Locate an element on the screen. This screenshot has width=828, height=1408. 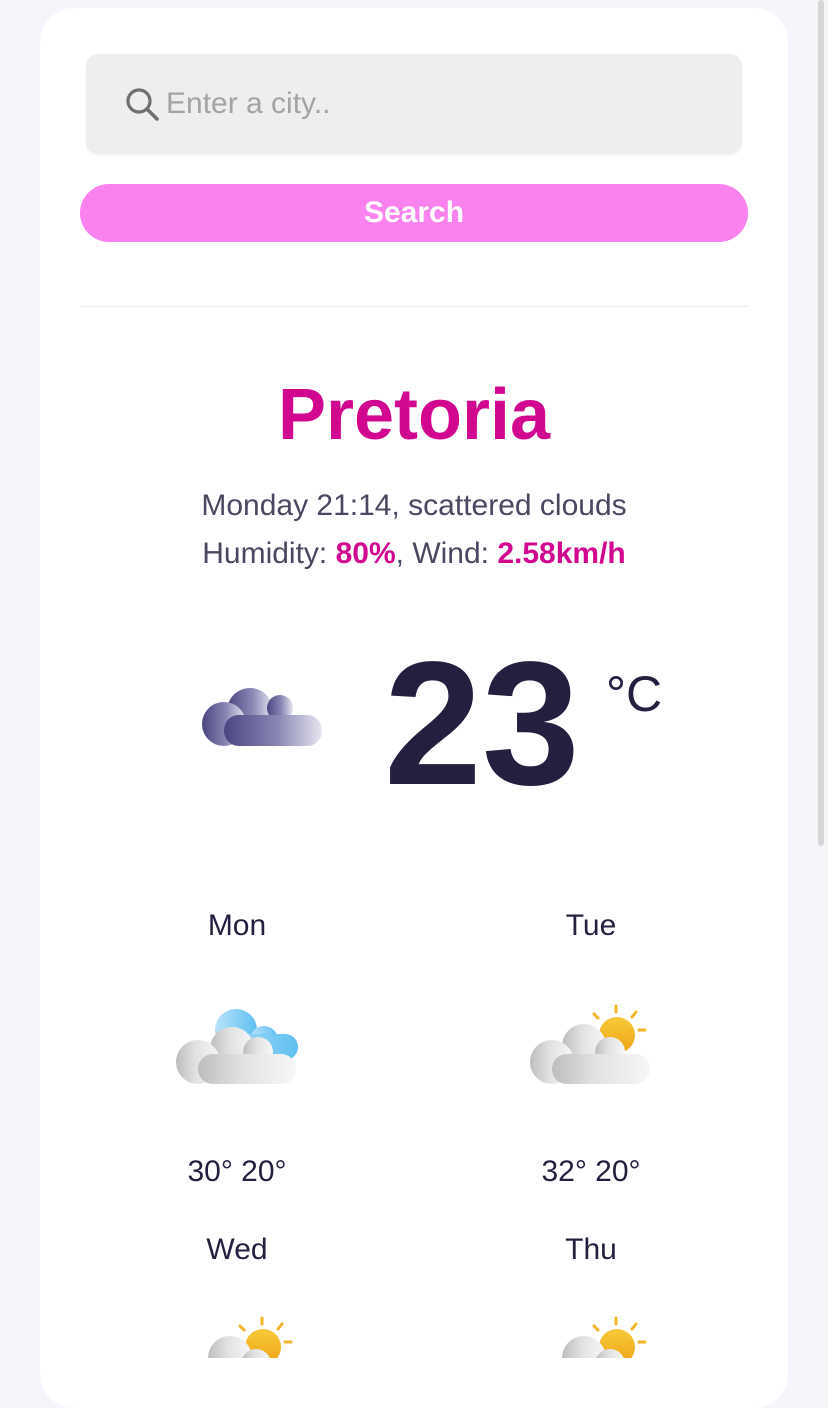
forecast-day-mon: Mon is located at coordinates (237, 925).